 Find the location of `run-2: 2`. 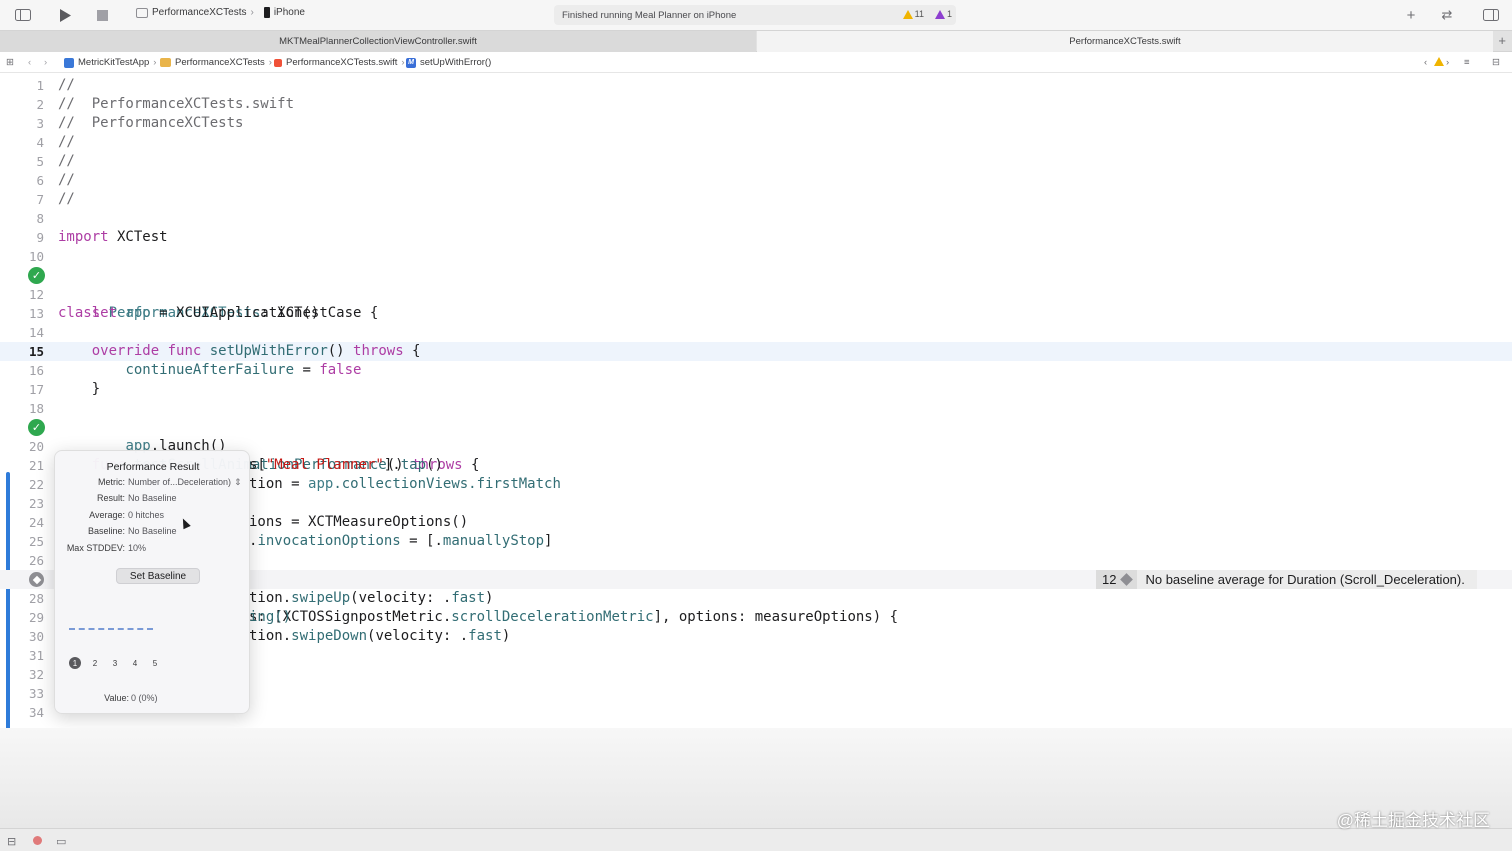

run-2: 2 is located at coordinates (95, 663).